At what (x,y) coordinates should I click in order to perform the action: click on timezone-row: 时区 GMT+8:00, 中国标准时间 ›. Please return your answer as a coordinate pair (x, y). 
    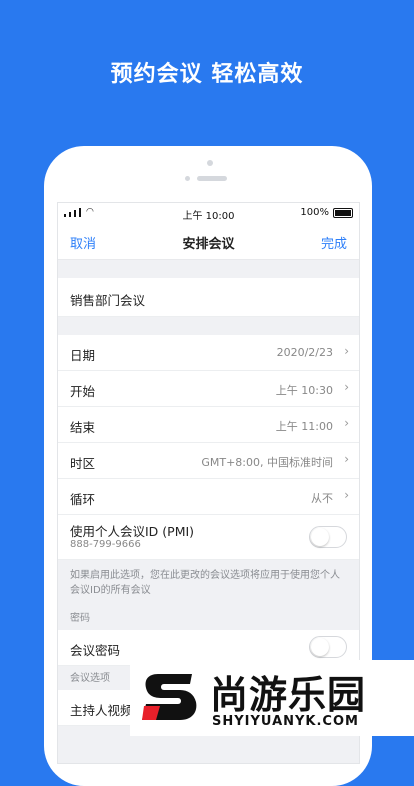
    Looking at the image, I should click on (208, 461).